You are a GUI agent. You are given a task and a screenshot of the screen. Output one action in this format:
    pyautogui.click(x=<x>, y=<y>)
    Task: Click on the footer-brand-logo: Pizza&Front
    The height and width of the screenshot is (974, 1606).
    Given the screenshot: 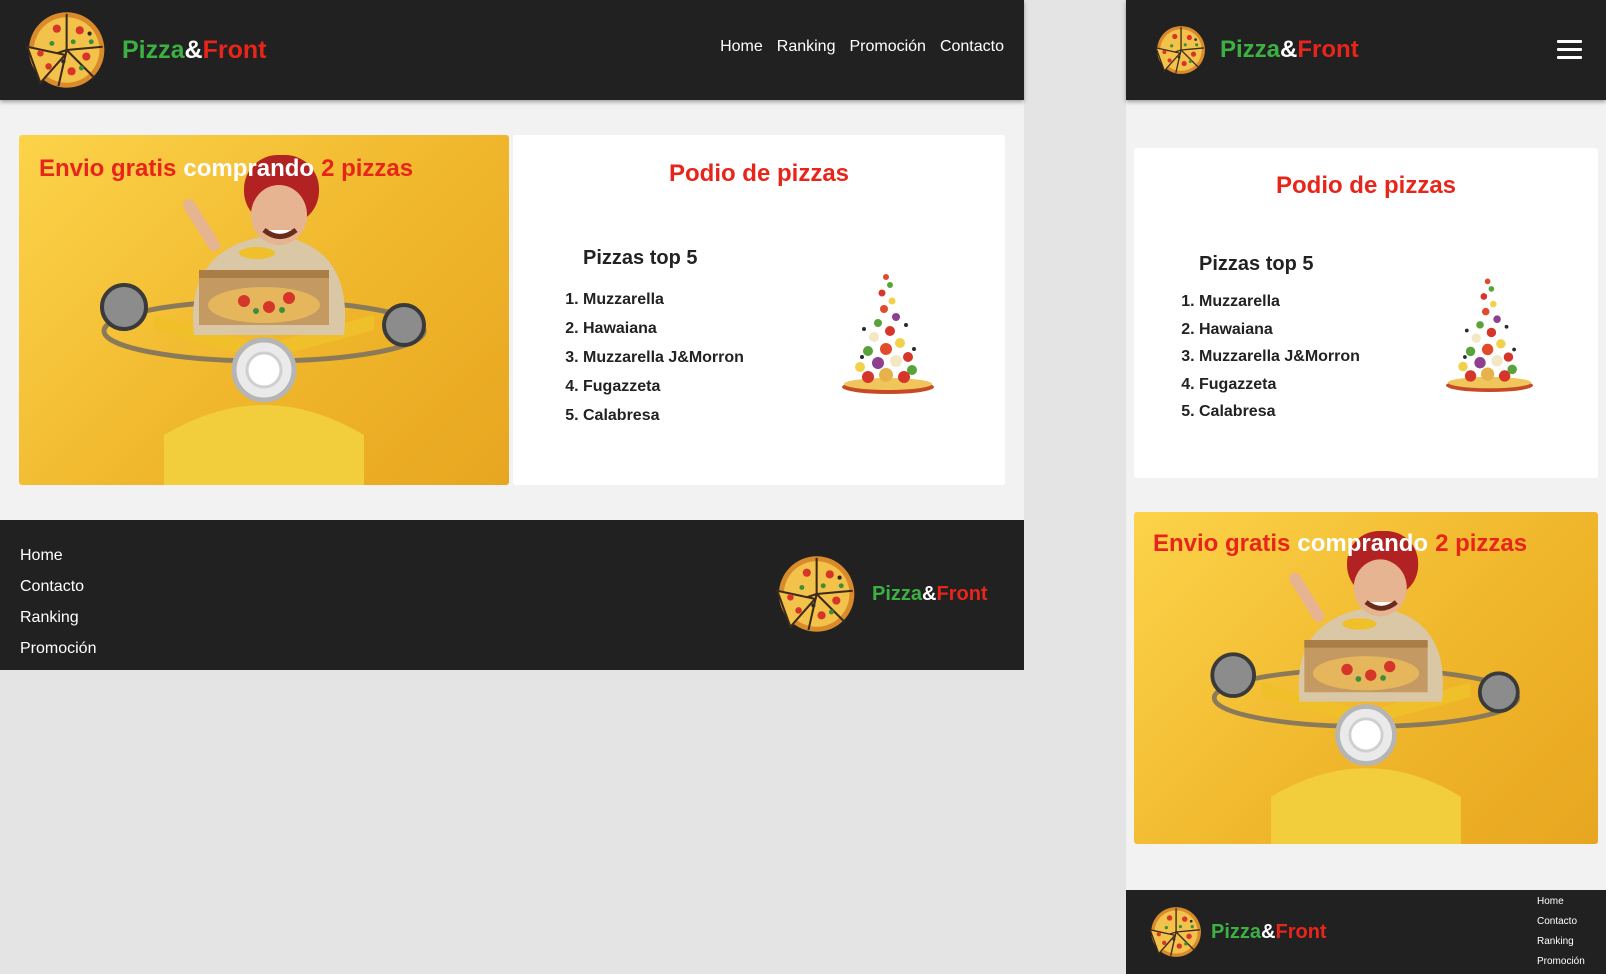 What is the action you would take?
    pyautogui.click(x=878, y=594)
    